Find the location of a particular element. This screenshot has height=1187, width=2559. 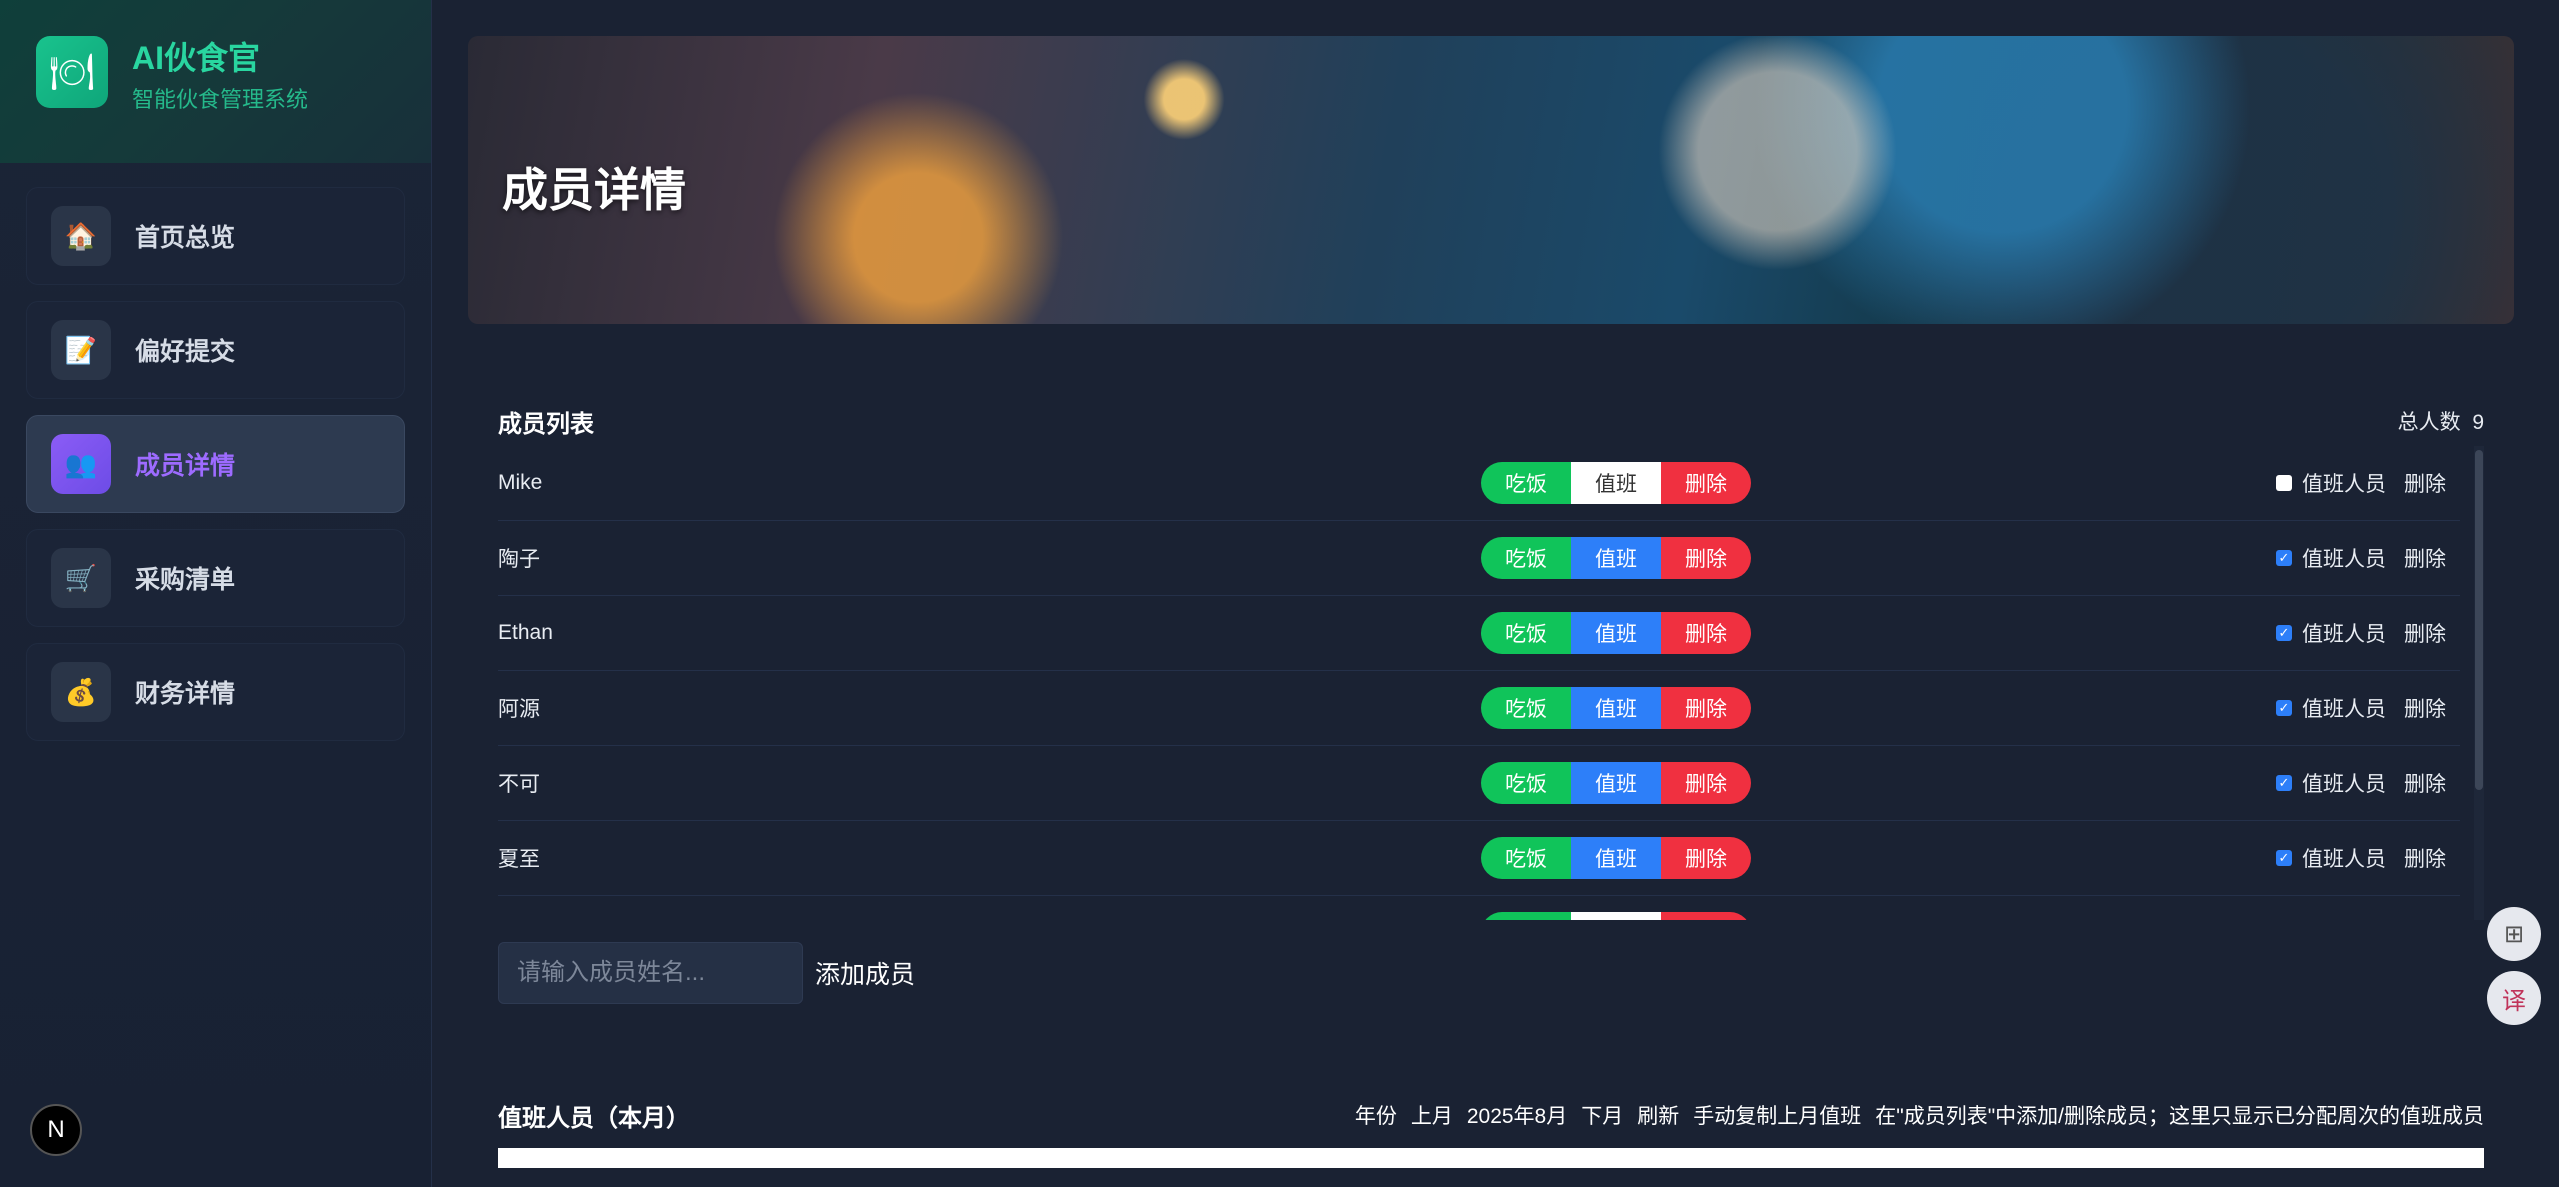

plate-icon: 🍽 is located at coordinates (72, 72).